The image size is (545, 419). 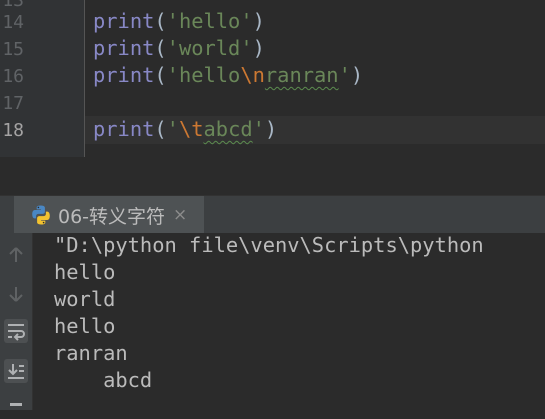 What do you see at coordinates (269, 245) in the screenshot?
I see `console-line: "D:\python file\venv\Scripts\python` at bounding box center [269, 245].